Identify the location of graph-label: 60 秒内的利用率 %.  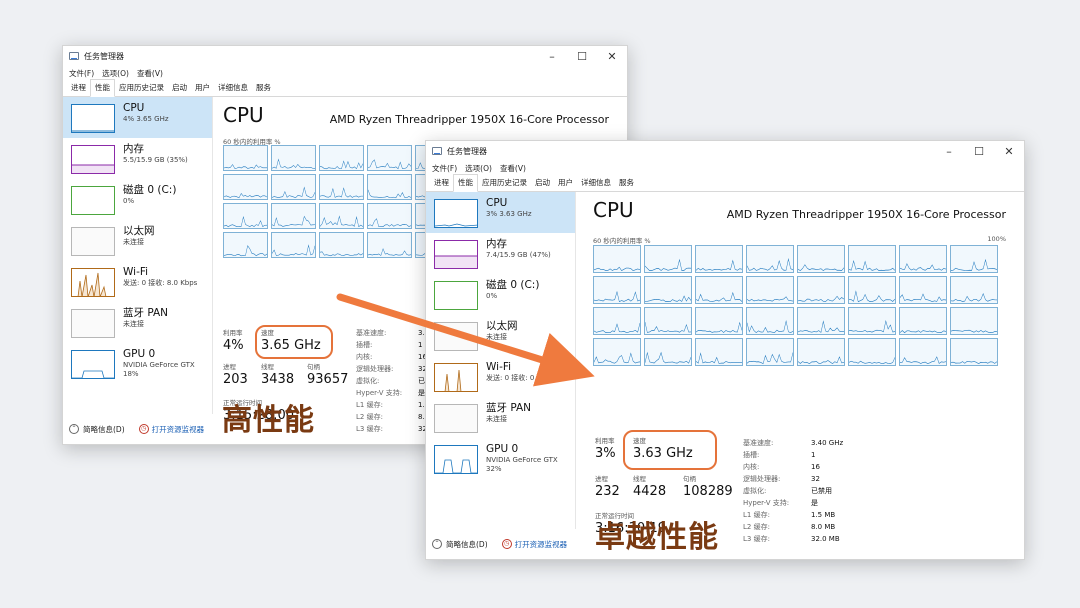
(622, 241).